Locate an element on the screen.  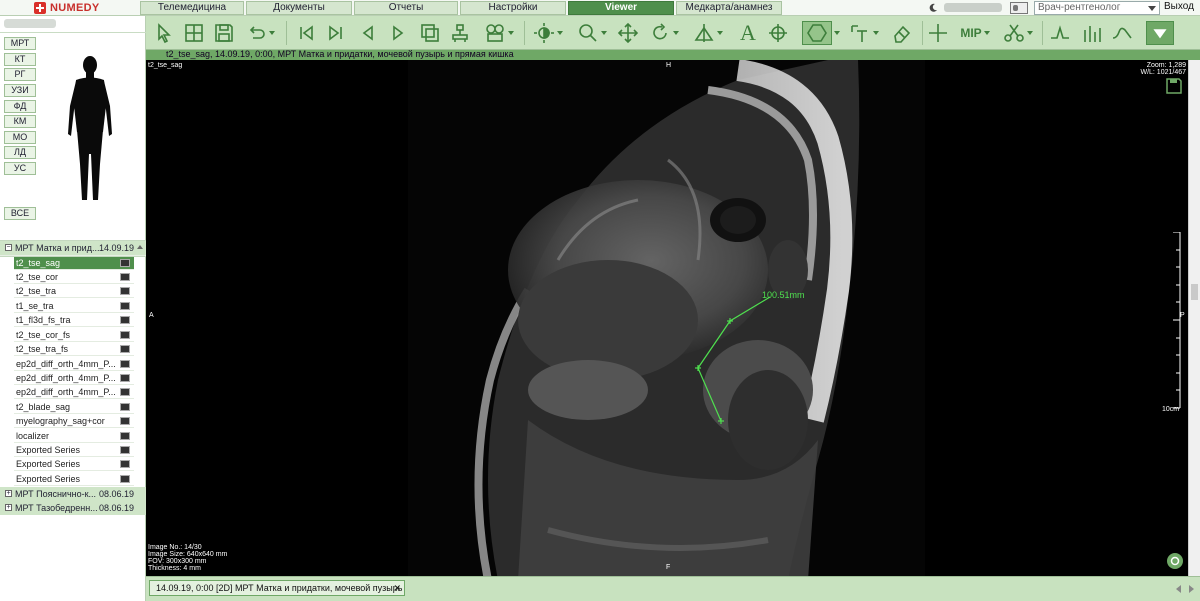
tab-medical-record: Медкарта/анамнез is located at coordinates (729, 8).